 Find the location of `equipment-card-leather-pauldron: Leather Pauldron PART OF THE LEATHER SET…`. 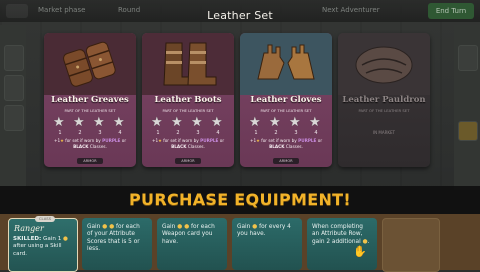

equipment-card-leather-pauldron: Leather Pauldron PART OF THE LEATHER SET… is located at coordinates (384, 100).